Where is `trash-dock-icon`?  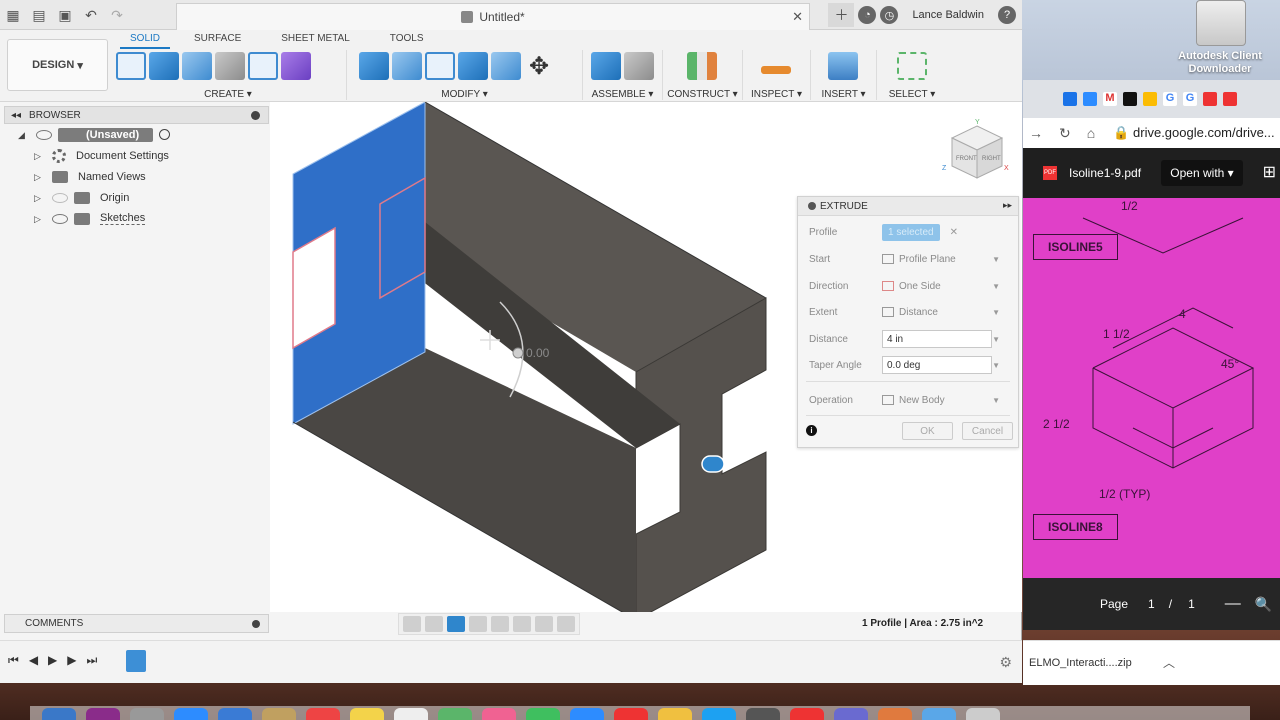 trash-dock-icon is located at coordinates (983, 714).